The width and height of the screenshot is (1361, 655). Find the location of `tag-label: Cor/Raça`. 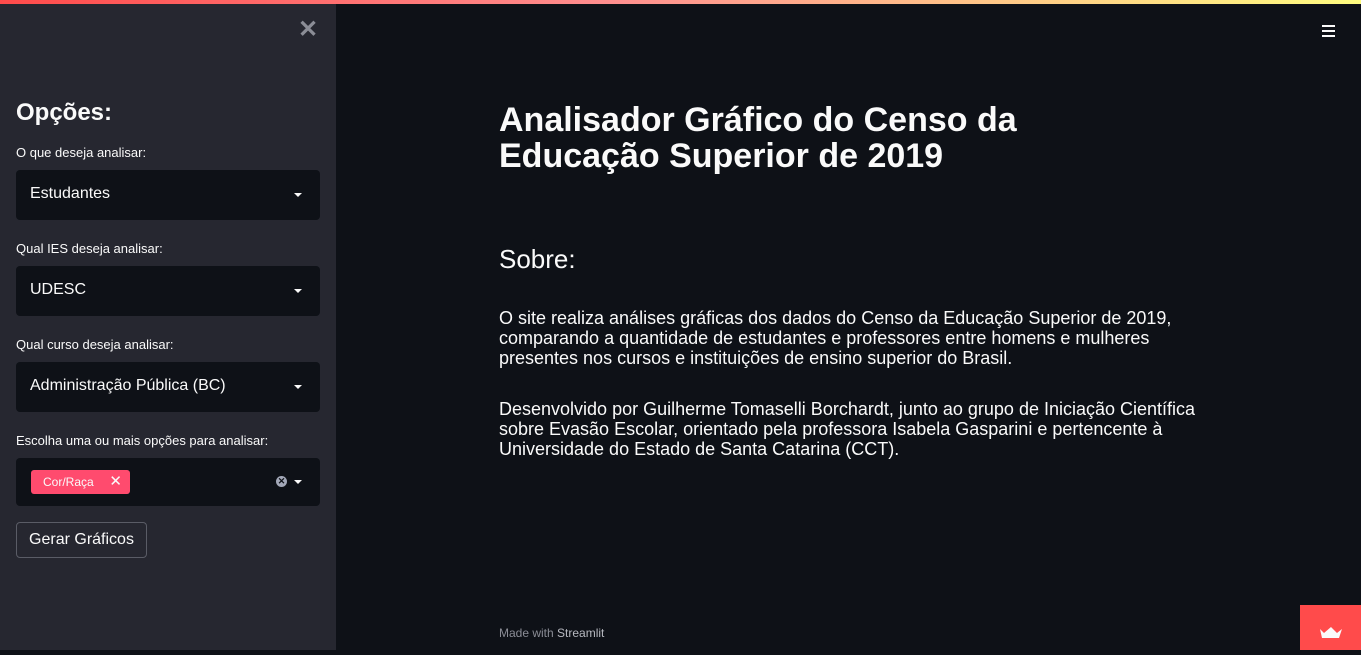

tag-label: Cor/Raça is located at coordinates (68, 482).